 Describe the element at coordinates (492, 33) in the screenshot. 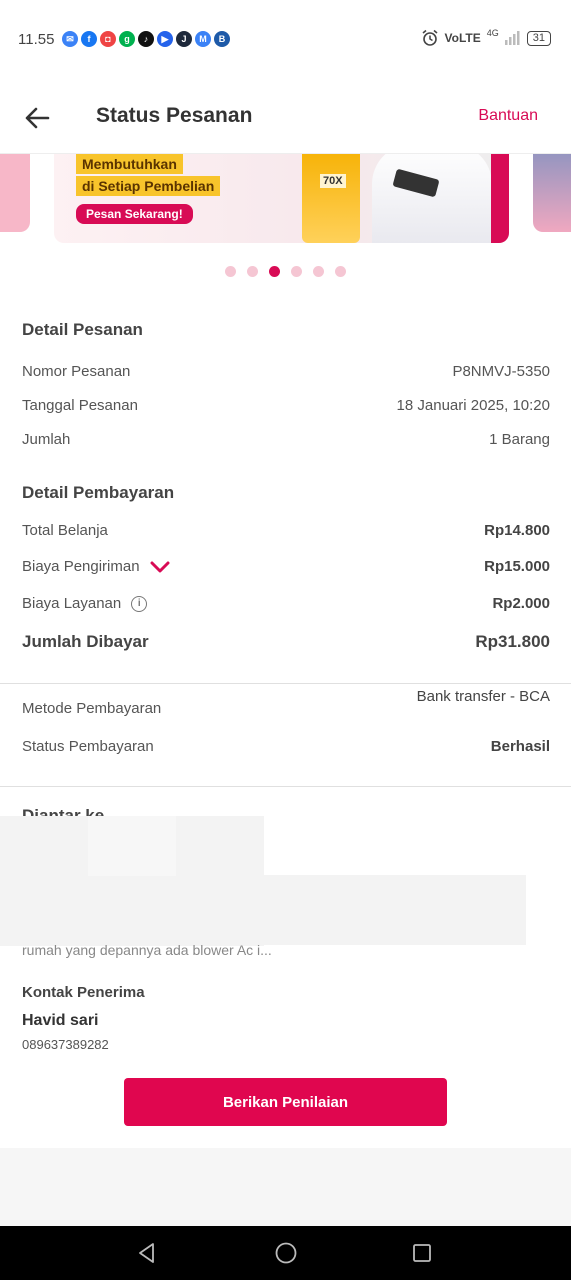

I see `network-gen-label: 4G` at that location.